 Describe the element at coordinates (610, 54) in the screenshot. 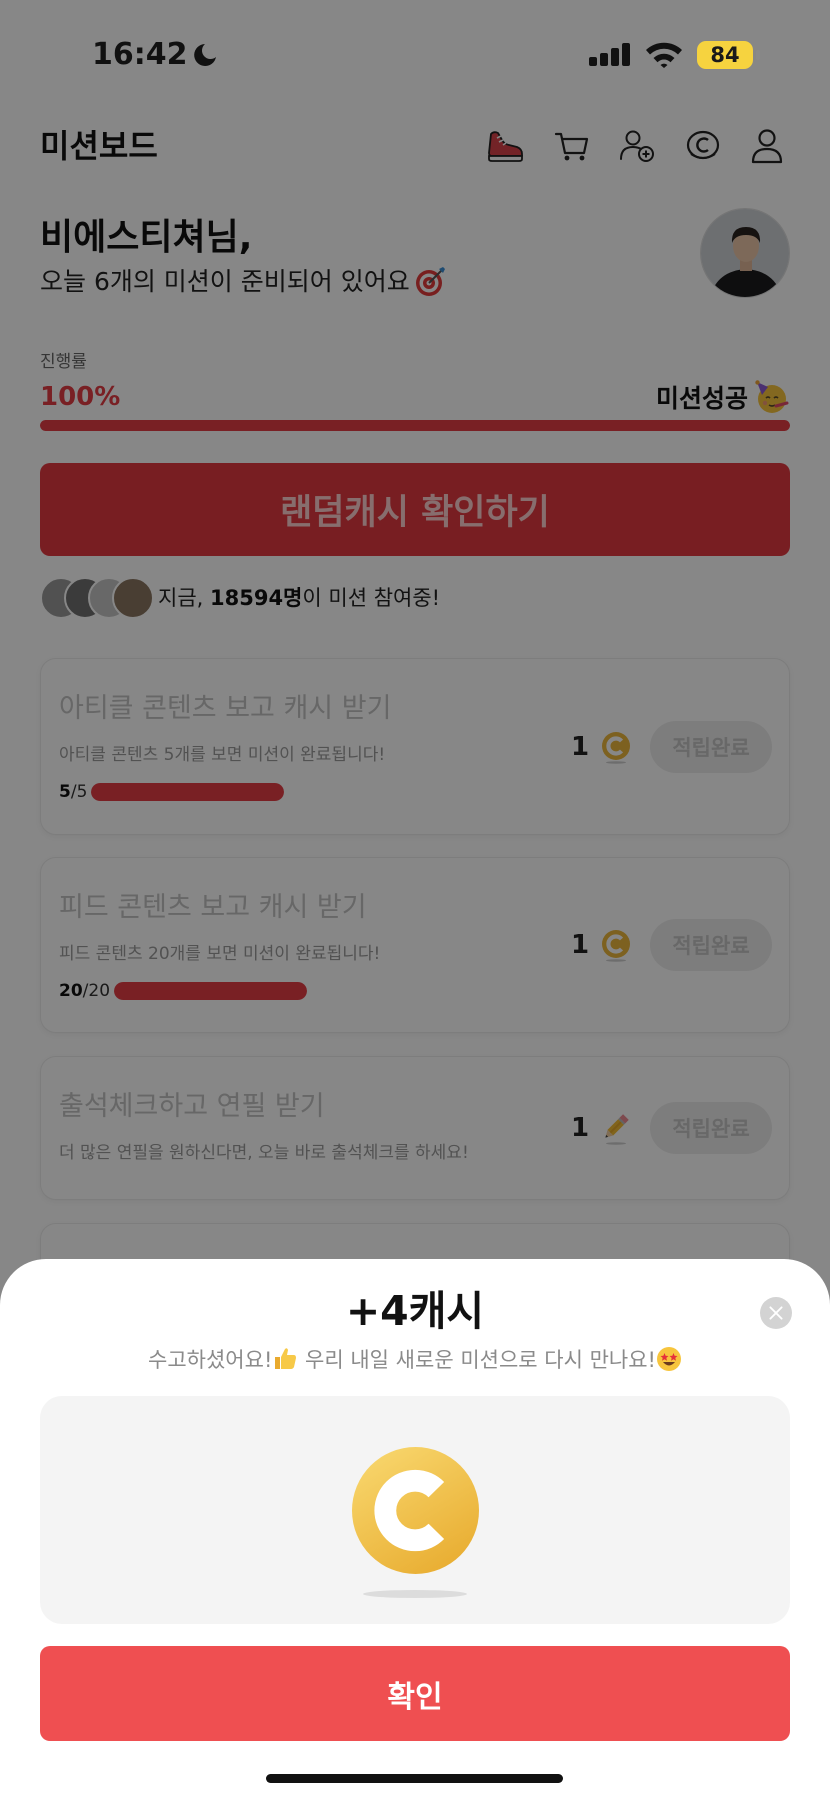

I see `cellular-signal-icon` at that location.